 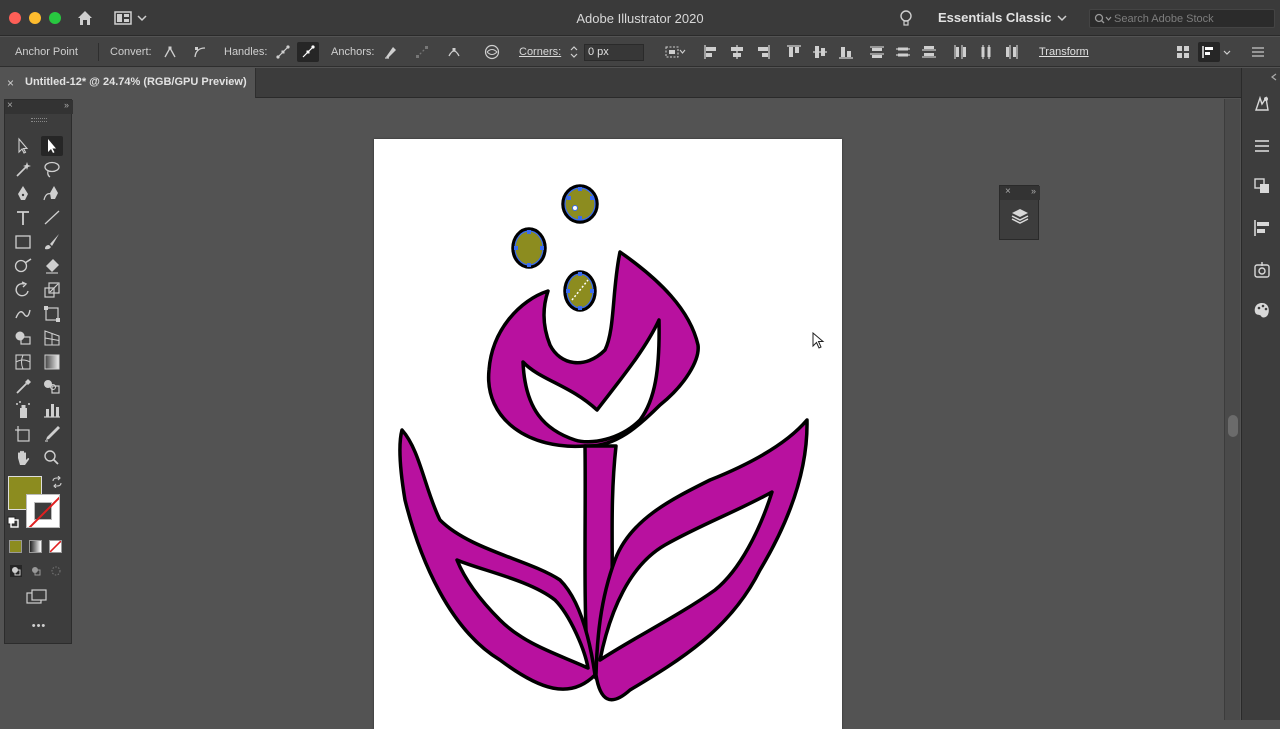 I want to click on distribute-bottom-icon, so click(x=929, y=52).